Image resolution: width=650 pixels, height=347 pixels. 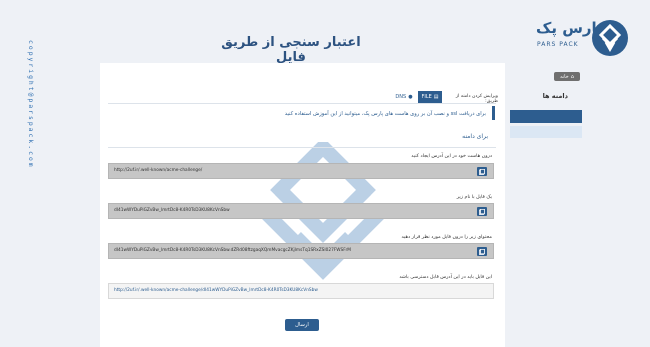 What do you see at coordinates (302, 103) in the screenshot?
I see `tab-divider` at bounding box center [302, 103].